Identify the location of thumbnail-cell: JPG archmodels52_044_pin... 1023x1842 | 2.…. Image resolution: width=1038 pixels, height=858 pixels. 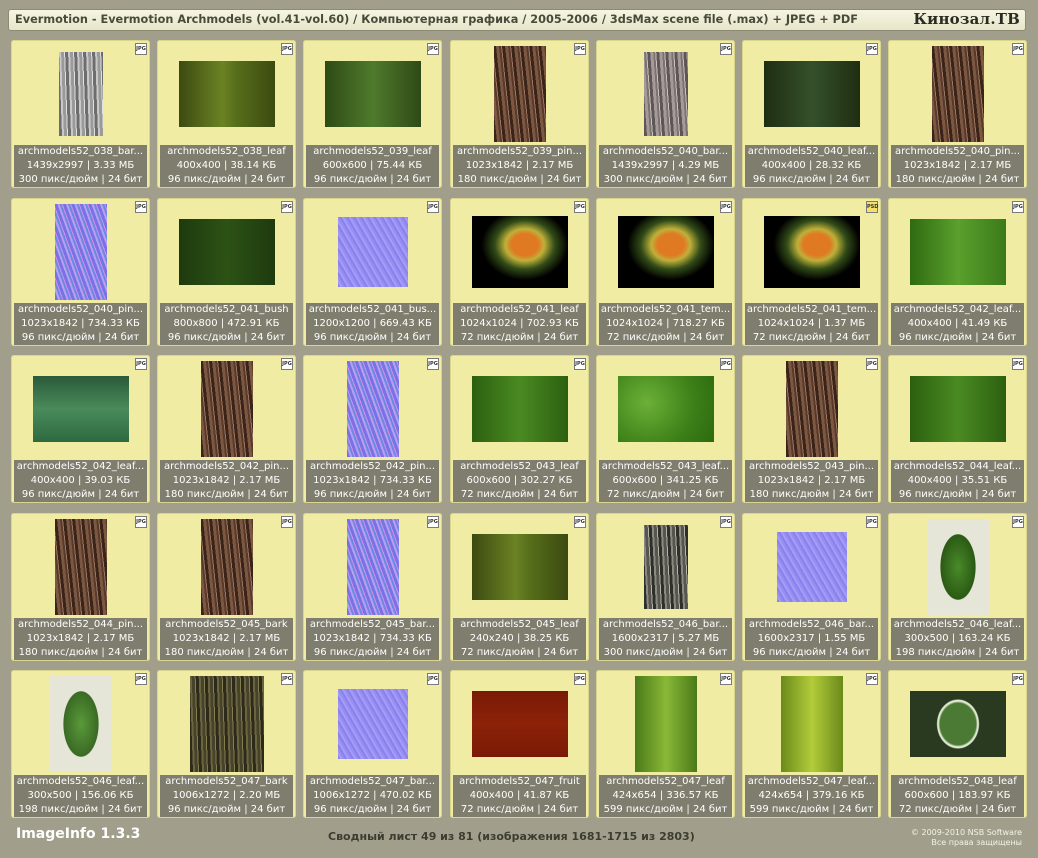
(80, 587).